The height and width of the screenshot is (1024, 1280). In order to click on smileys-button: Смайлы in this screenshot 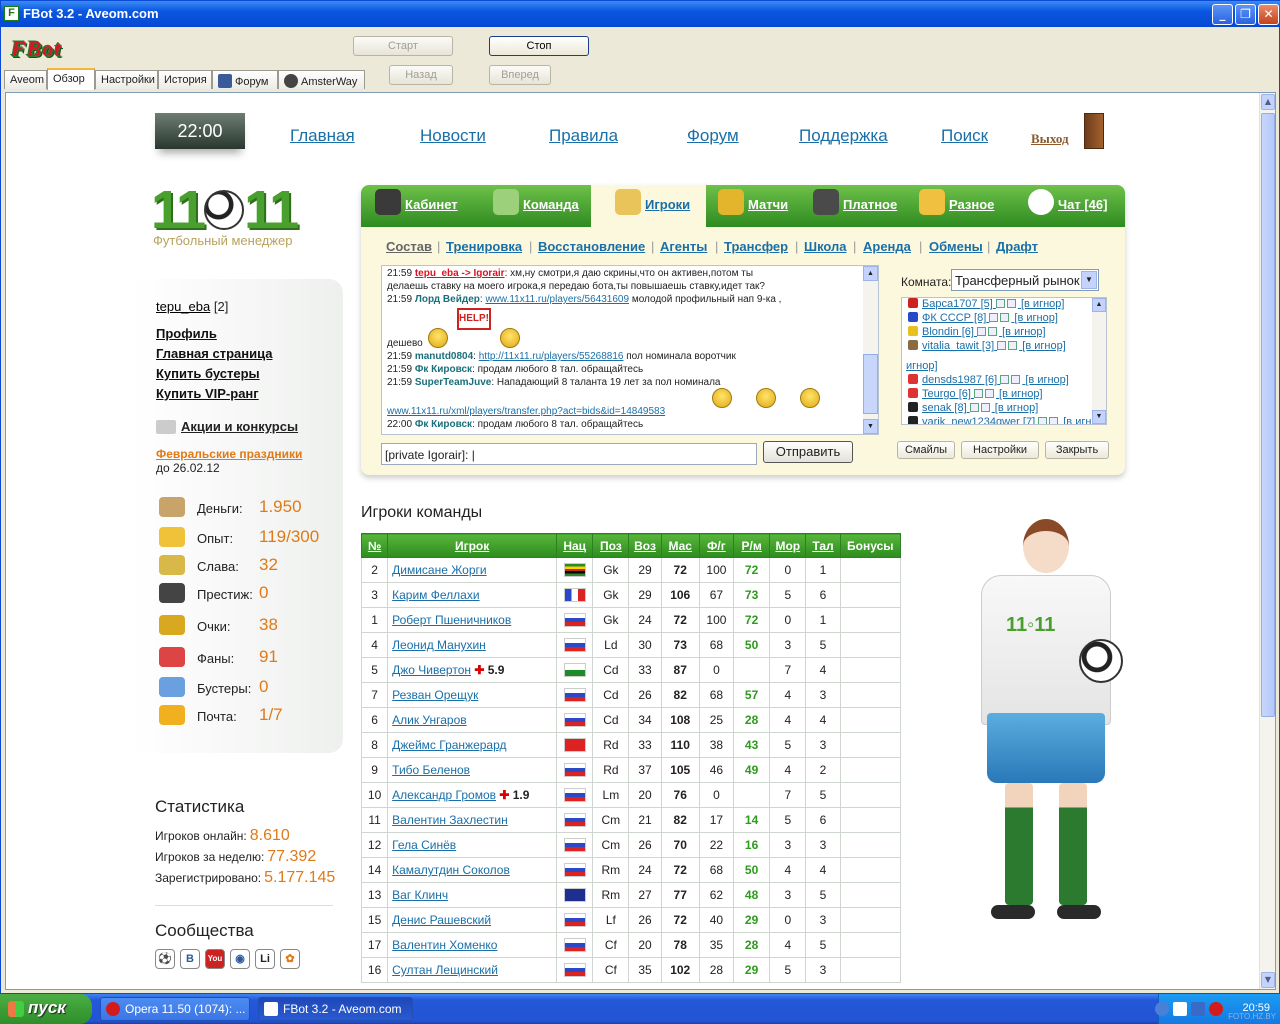, I will do `click(926, 450)`.